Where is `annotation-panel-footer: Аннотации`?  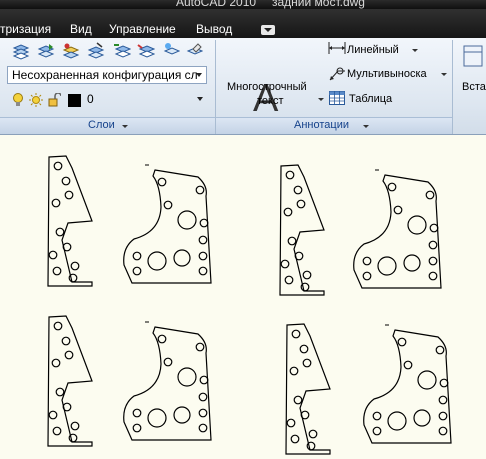 annotation-panel-footer: Аннотации is located at coordinates (334, 125).